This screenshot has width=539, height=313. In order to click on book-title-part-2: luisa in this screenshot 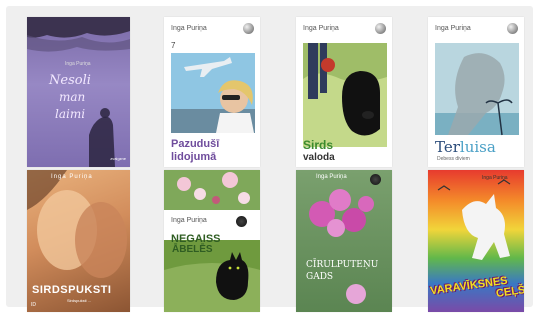, I will do `click(477, 147)`.